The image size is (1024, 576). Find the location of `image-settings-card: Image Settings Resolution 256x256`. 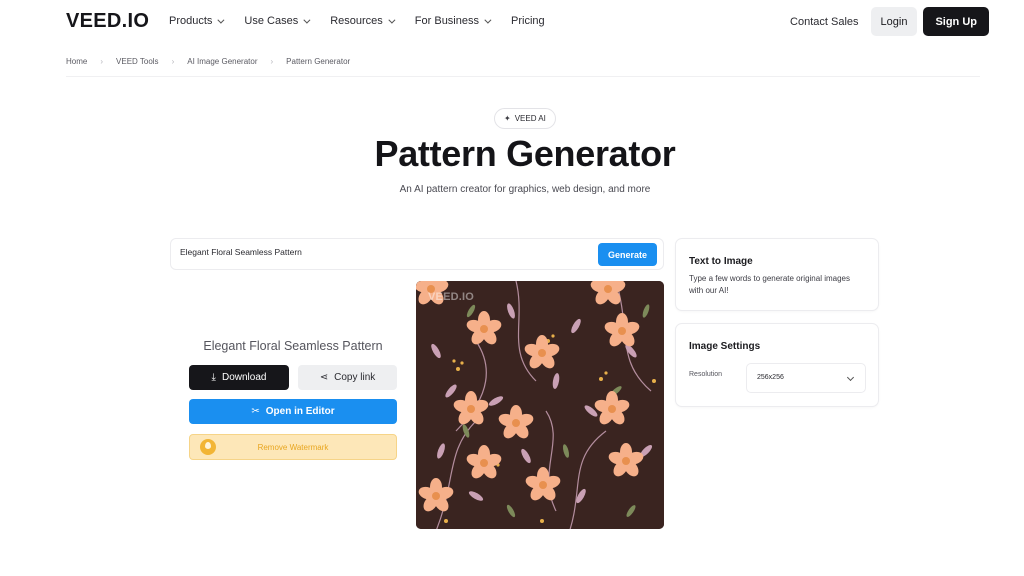

image-settings-card: Image Settings Resolution 256x256 is located at coordinates (777, 365).